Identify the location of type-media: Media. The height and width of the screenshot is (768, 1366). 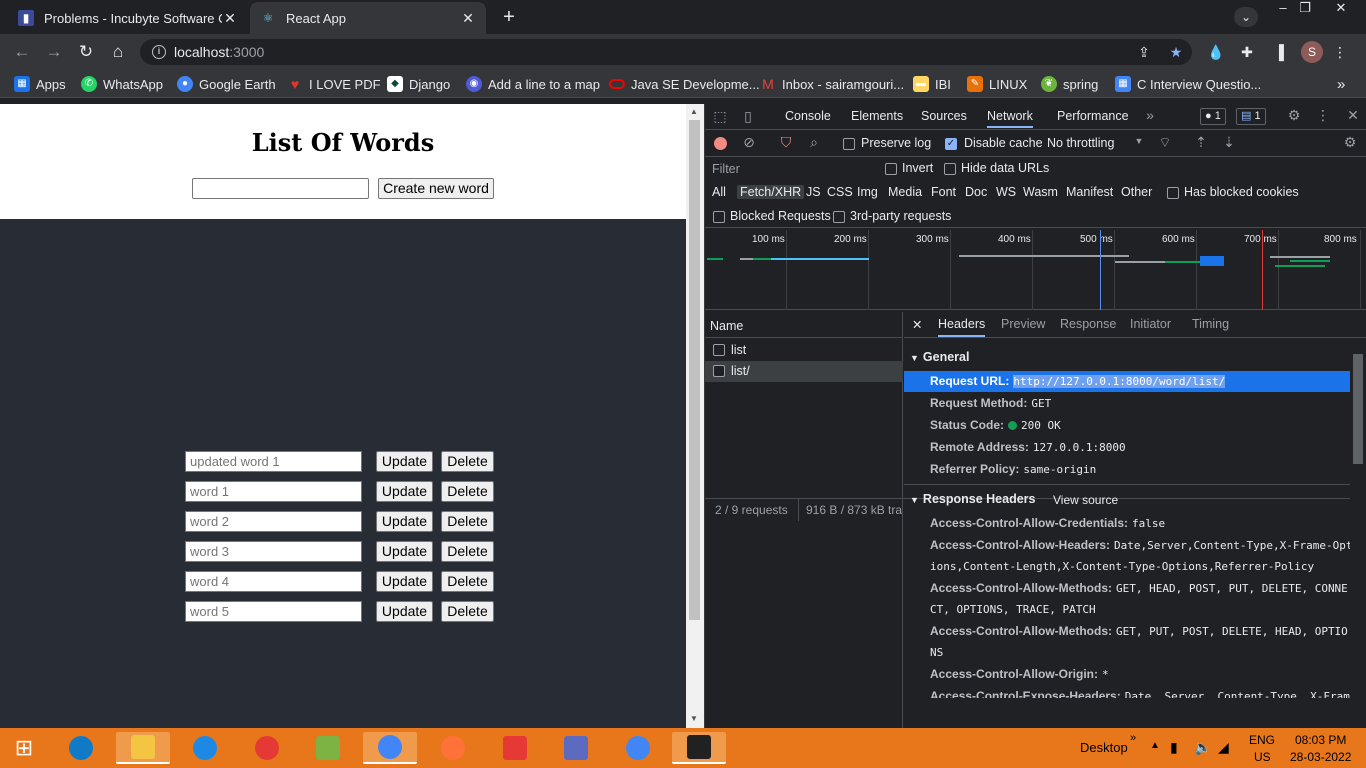
(905, 192).